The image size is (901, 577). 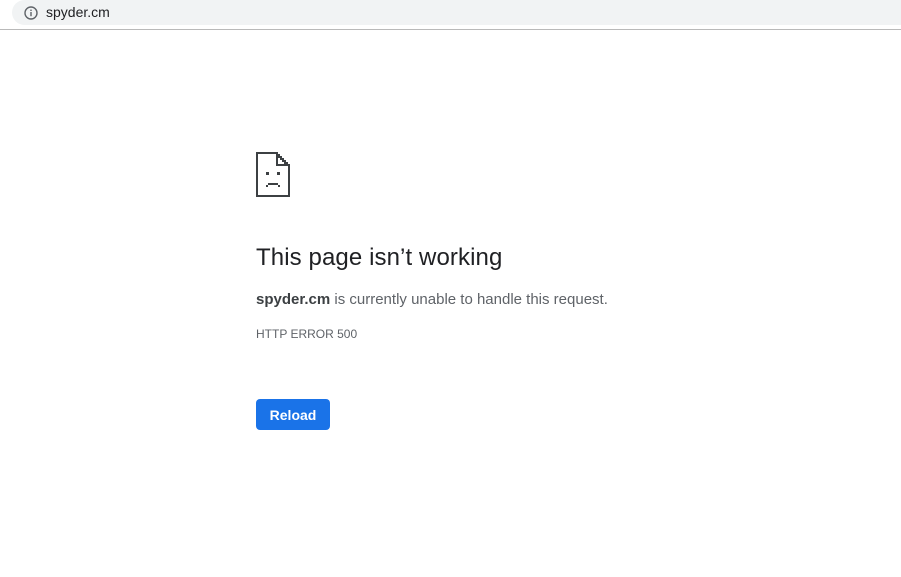 What do you see at coordinates (293, 299) in the screenshot?
I see `error-host: spyder.cm` at bounding box center [293, 299].